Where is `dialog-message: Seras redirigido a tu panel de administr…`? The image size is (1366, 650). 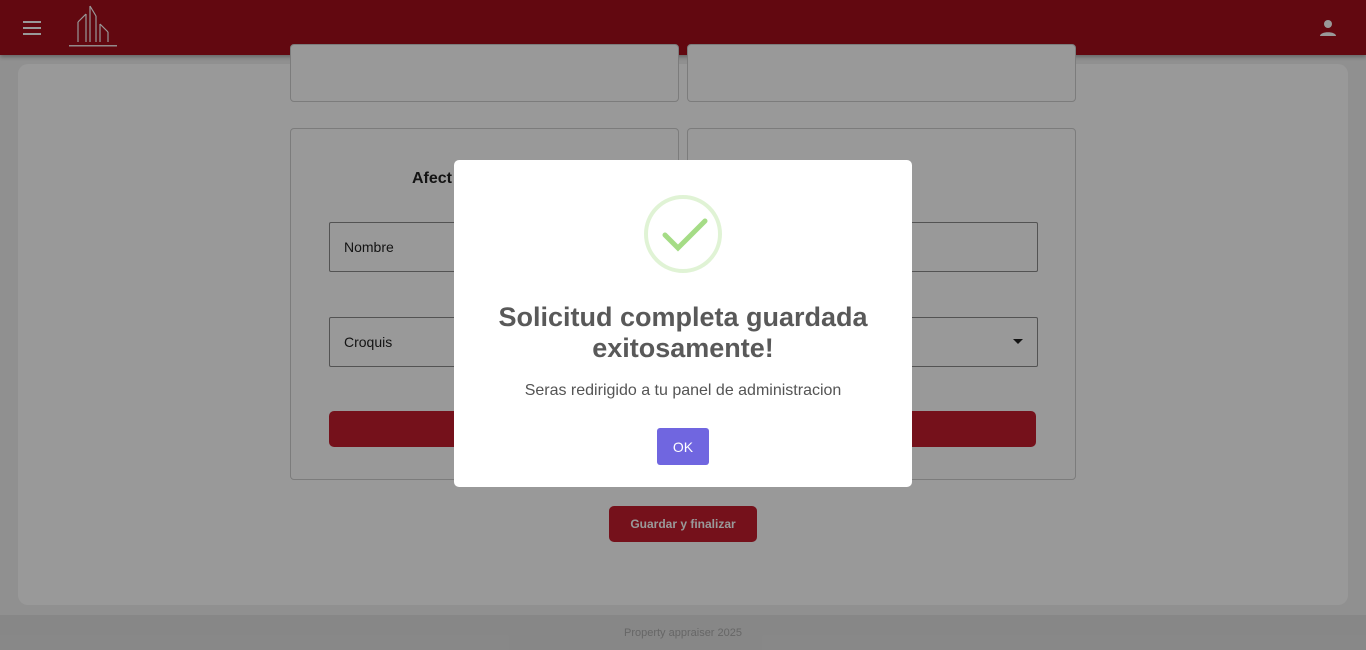 dialog-message: Seras redirigido a tu panel de administr… is located at coordinates (683, 390).